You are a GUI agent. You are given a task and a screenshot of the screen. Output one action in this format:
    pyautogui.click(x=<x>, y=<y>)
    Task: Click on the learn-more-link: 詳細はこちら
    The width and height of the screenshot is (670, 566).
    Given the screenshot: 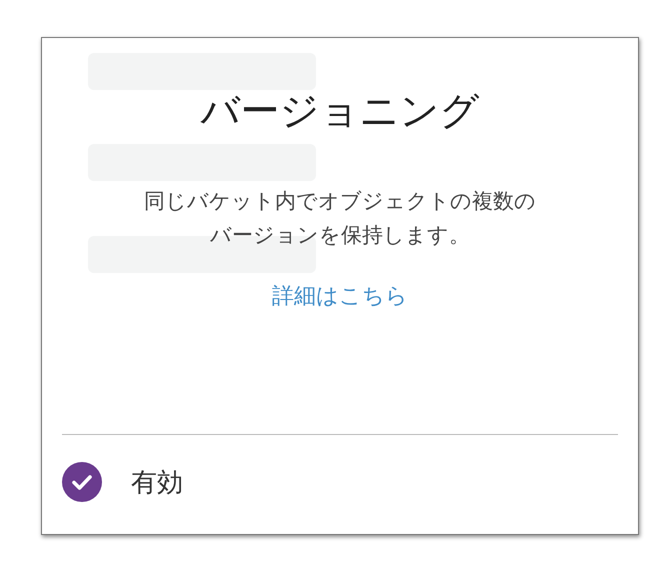 What is the action you would take?
    pyautogui.click(x=340, y=297)
    